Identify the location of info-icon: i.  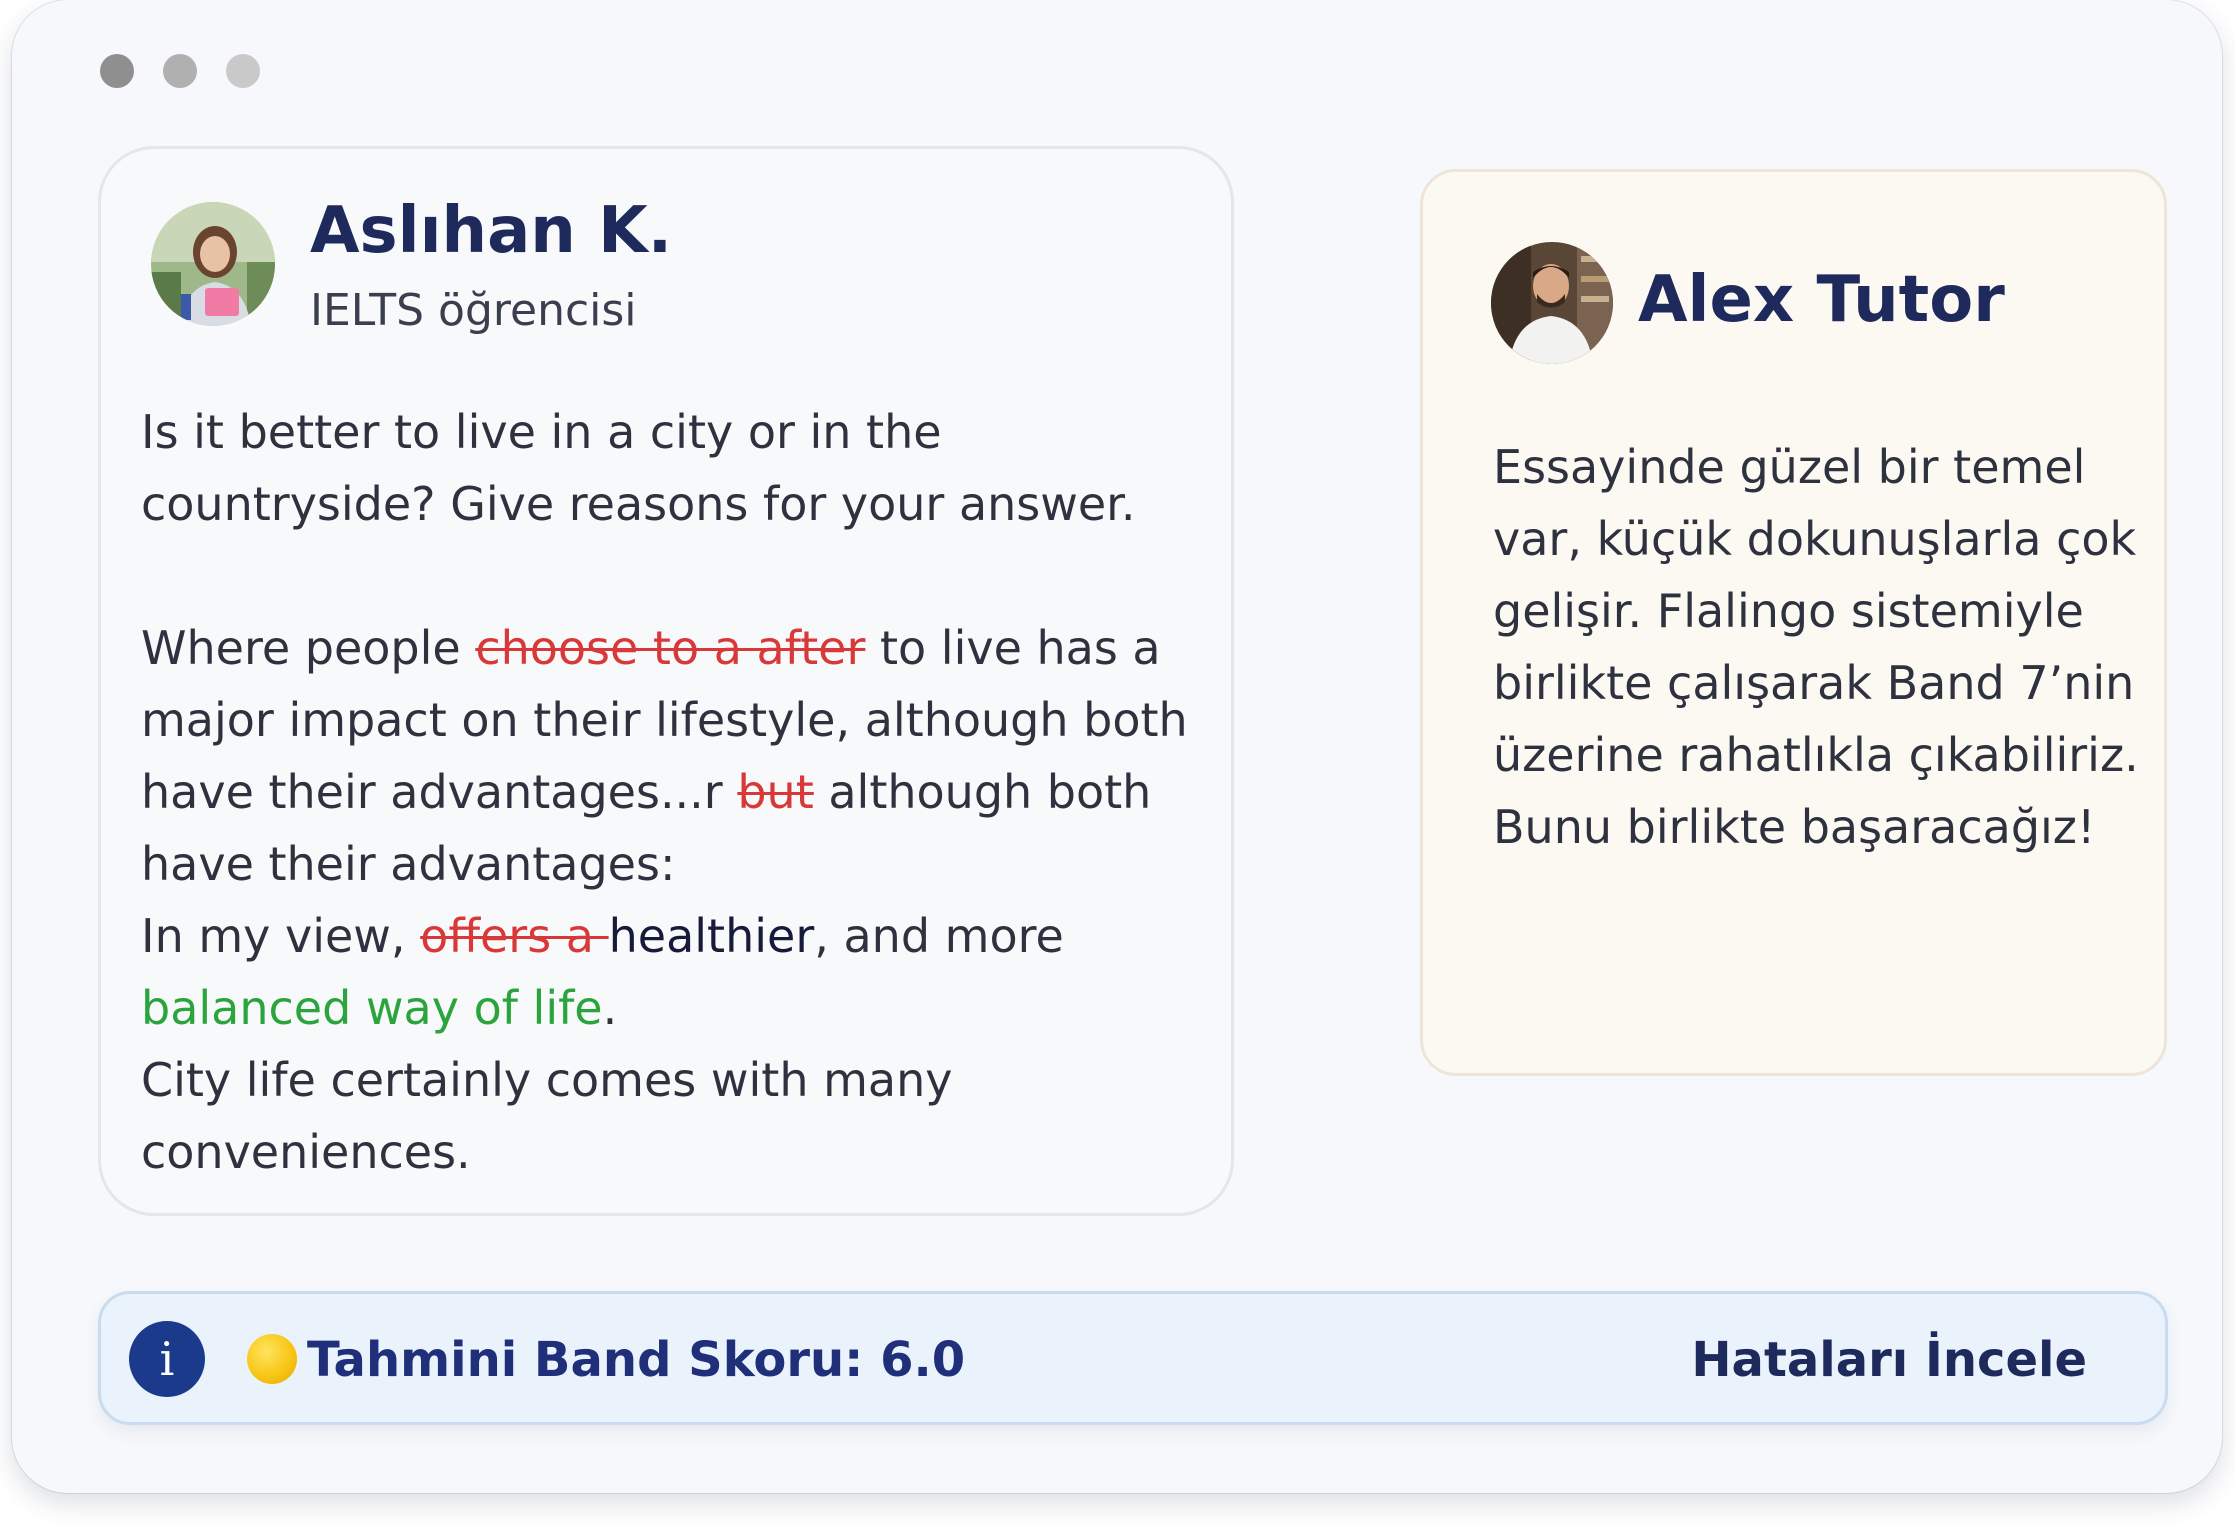
(167, 1359).